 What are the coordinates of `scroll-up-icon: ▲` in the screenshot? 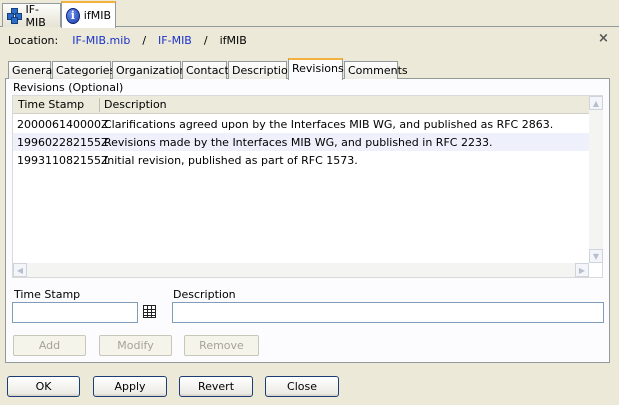 It's located at (596, 103).